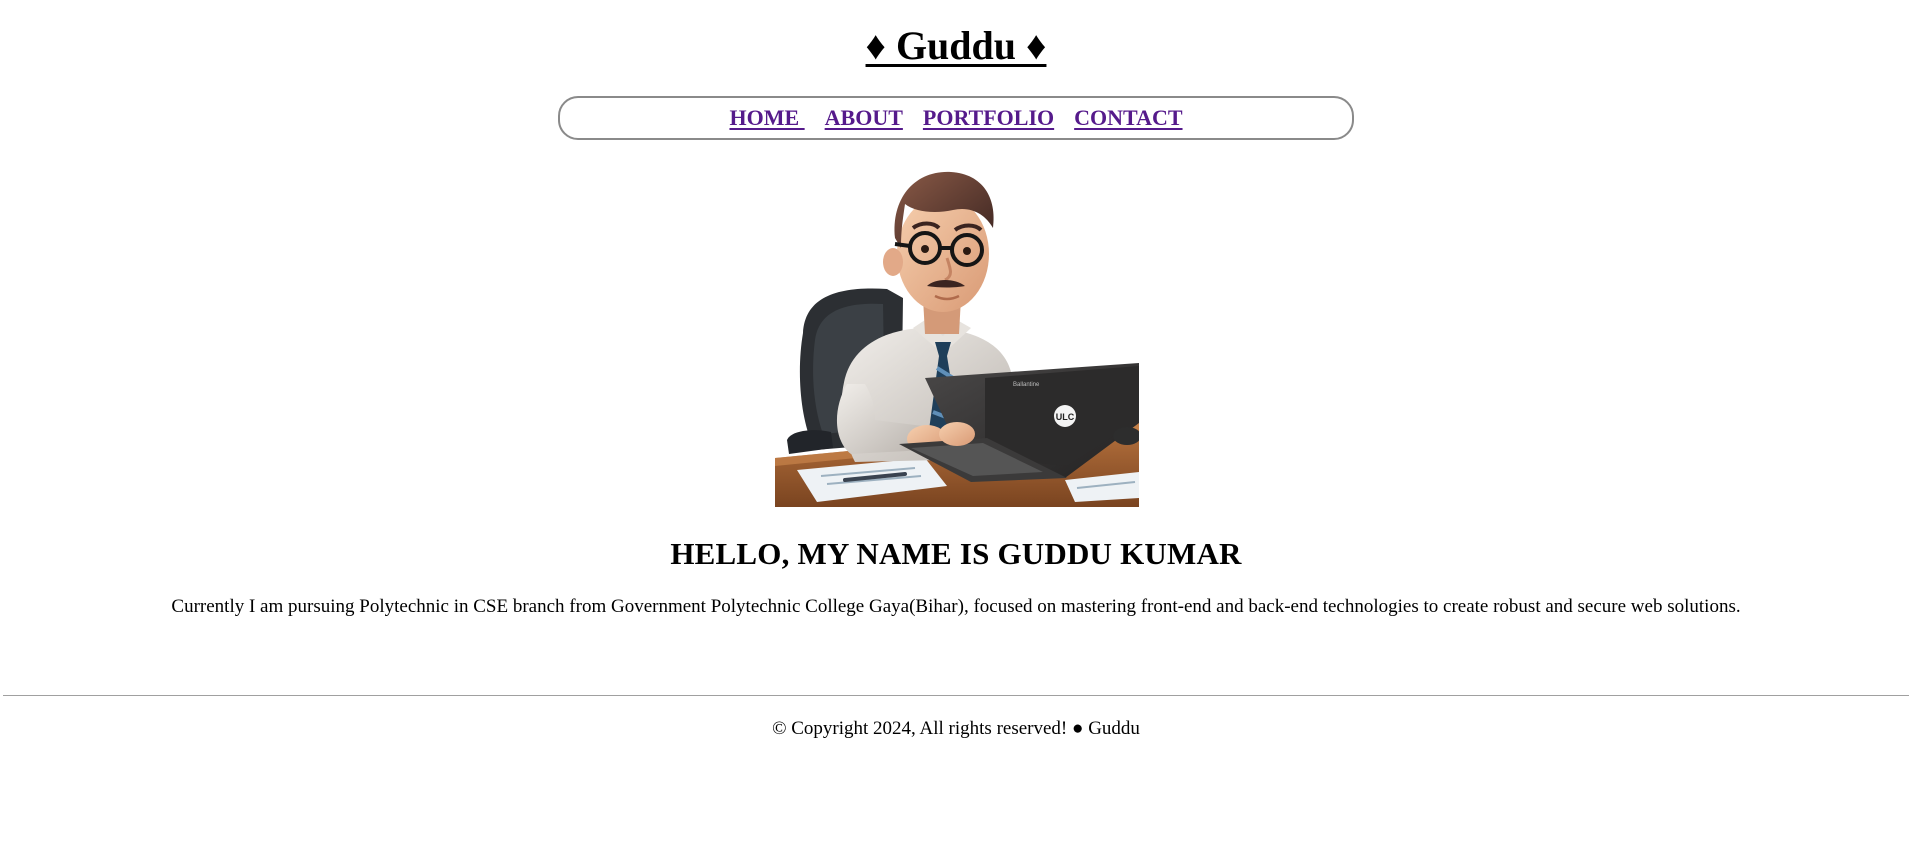 The height and width of the screenshot is (847, 1912). Describe the element at coordinates (766, 118) in the screenshot. I see `nav-link-home: HOME` at that location.